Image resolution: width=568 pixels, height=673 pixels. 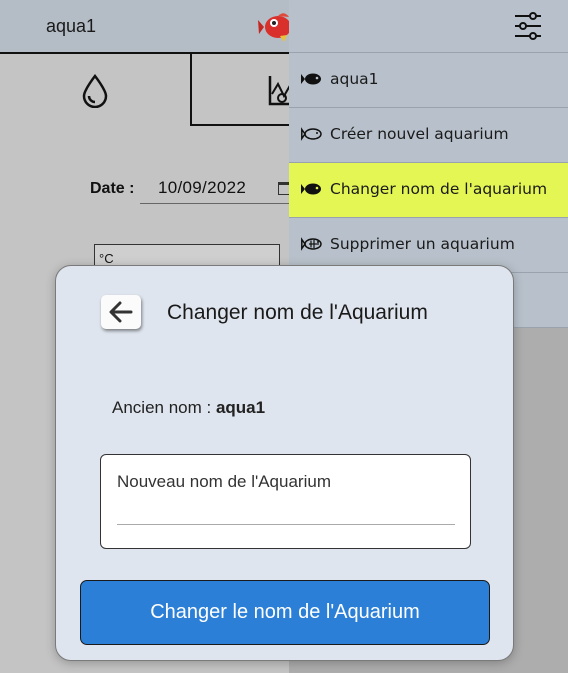 What do you see at coordinates (428, 80) in the screenshot?
I see `drawer-item-aqua1: aqua1` at bounding box center [428, 80].